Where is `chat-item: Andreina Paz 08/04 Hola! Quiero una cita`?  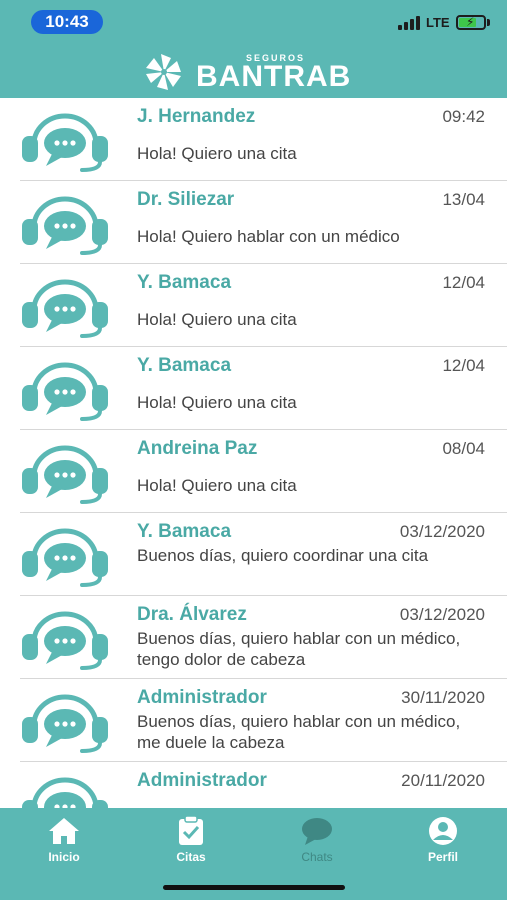 chat-item: Andreina Paz 08/04 Hola! Quiero una cita is located at coordinates (253, 471).